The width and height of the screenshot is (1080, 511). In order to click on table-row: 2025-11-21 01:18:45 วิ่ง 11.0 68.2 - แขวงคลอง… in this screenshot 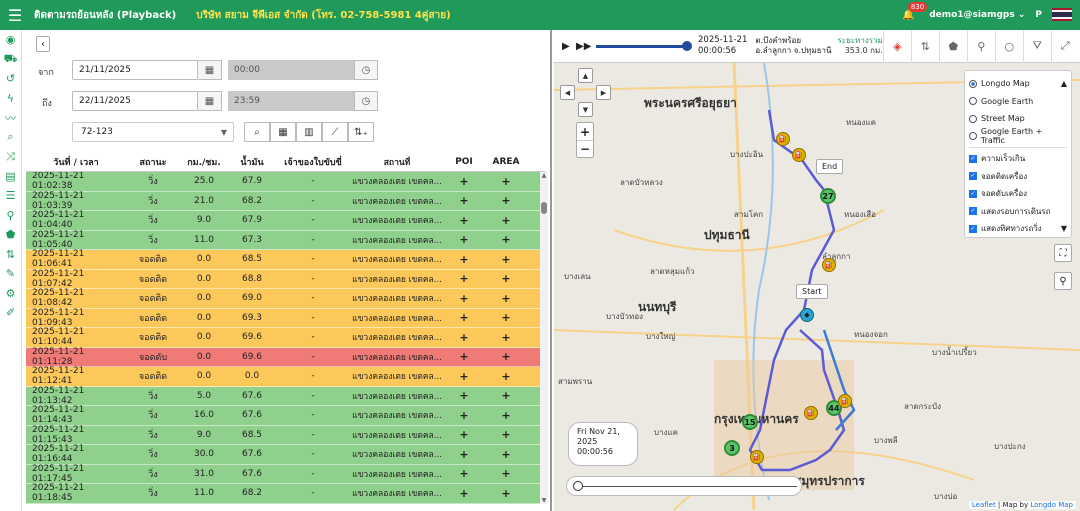, I will do `click(283, 493)`.